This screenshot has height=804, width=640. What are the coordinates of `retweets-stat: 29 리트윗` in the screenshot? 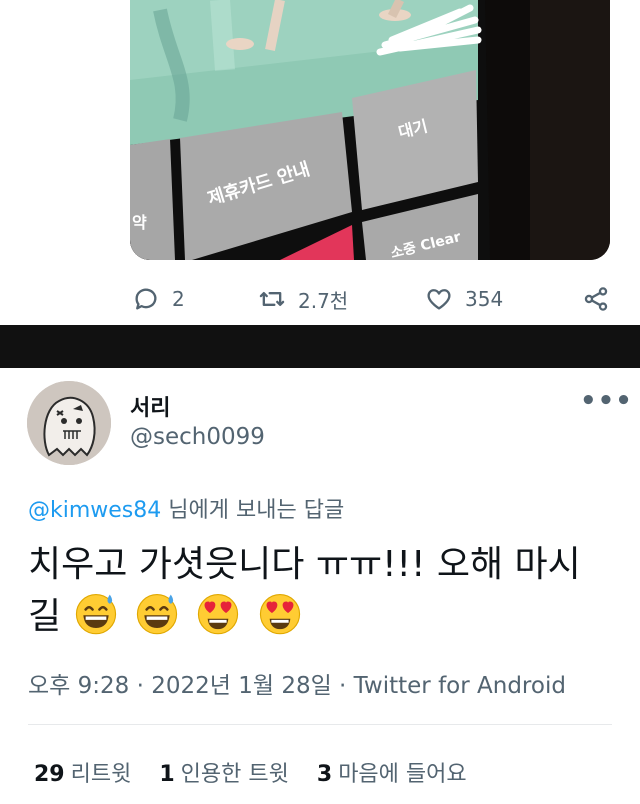 It's located at (82, 772).